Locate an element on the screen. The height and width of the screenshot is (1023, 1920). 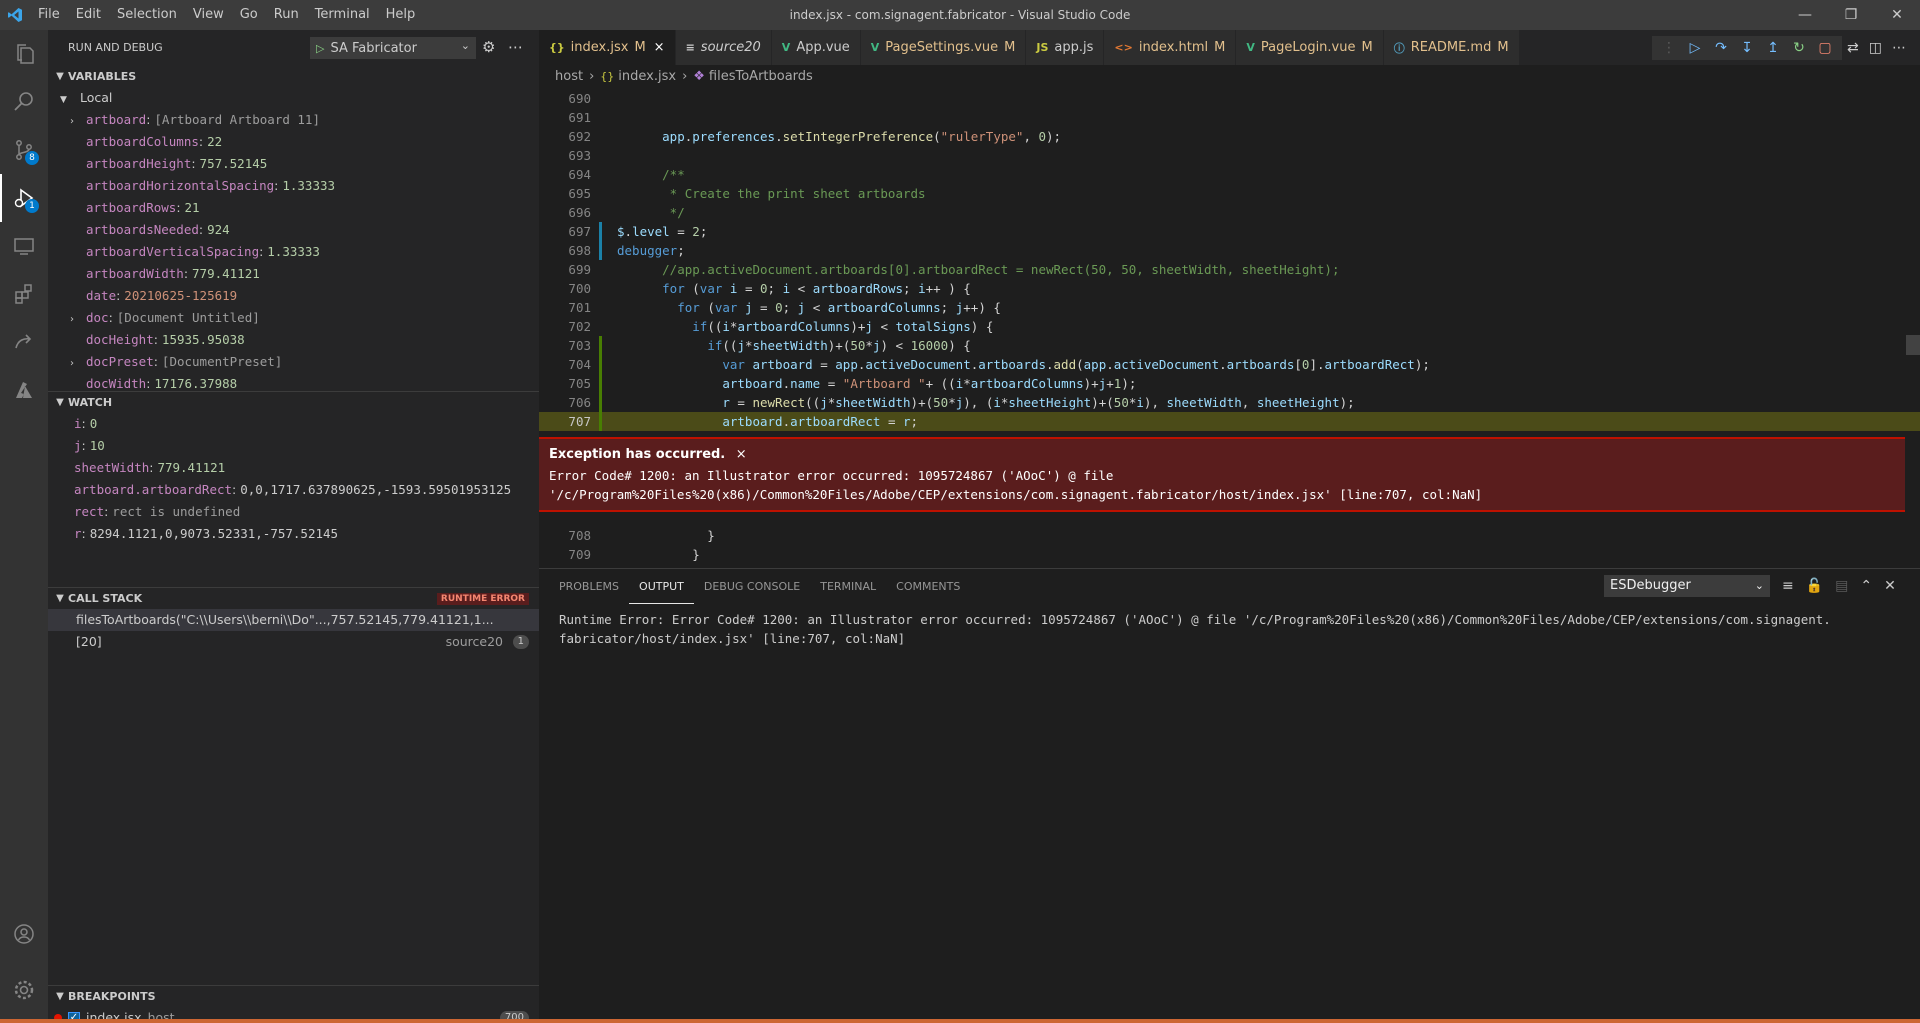
chevron-right-icon: › is located at coordinates (78, 319).